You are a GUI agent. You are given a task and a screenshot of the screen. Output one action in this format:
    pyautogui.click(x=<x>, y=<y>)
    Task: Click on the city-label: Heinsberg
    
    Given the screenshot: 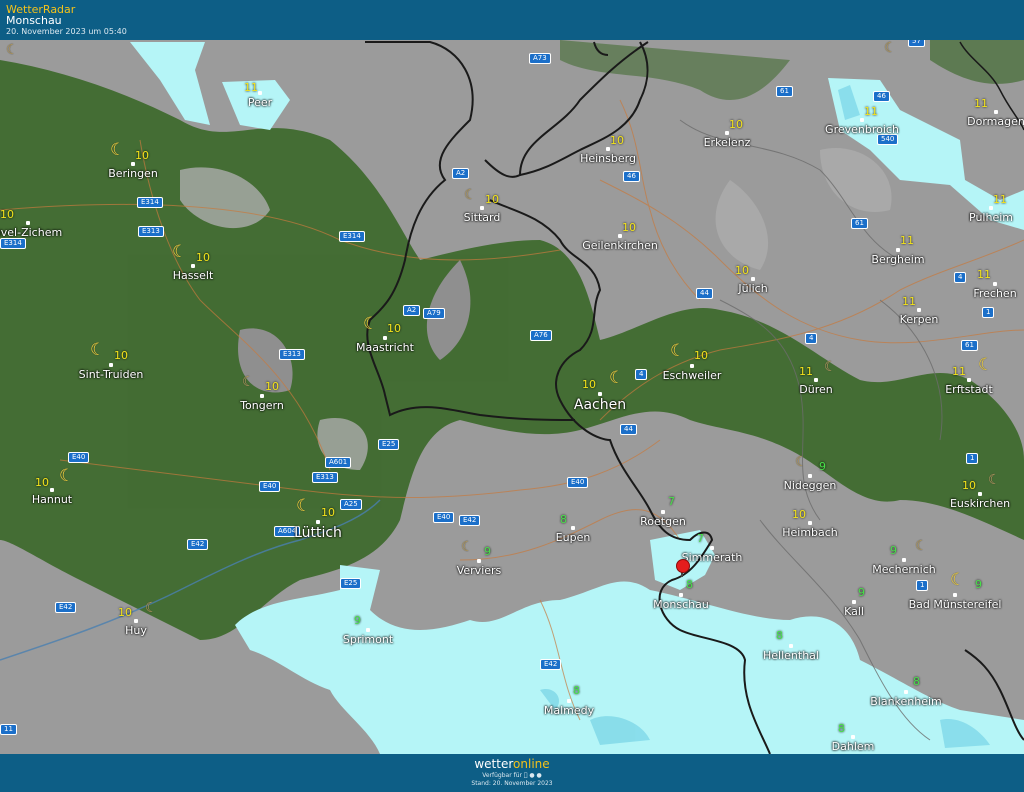 What is the action you would take?
    pyautogui.click(x=608, y=158)
    